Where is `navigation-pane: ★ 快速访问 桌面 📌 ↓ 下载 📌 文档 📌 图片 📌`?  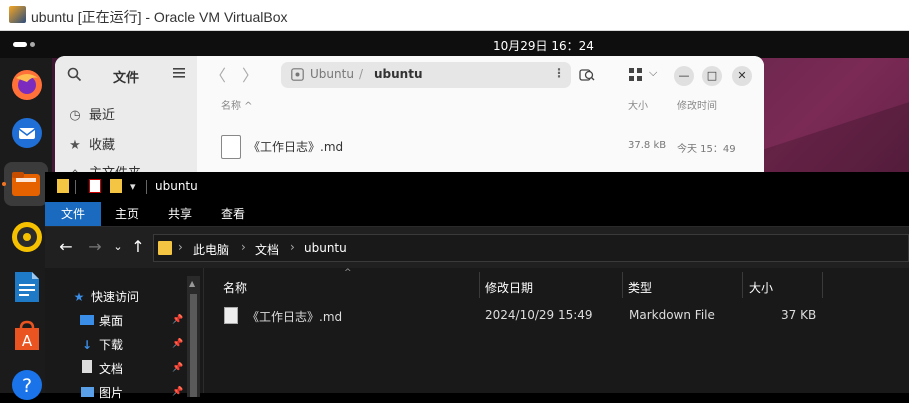
navigation-pane: ★ 快速访问 桌面 📌 ↓ 下载 📌 文档 📌 图片 📌 is located at coordinates (124, 334).